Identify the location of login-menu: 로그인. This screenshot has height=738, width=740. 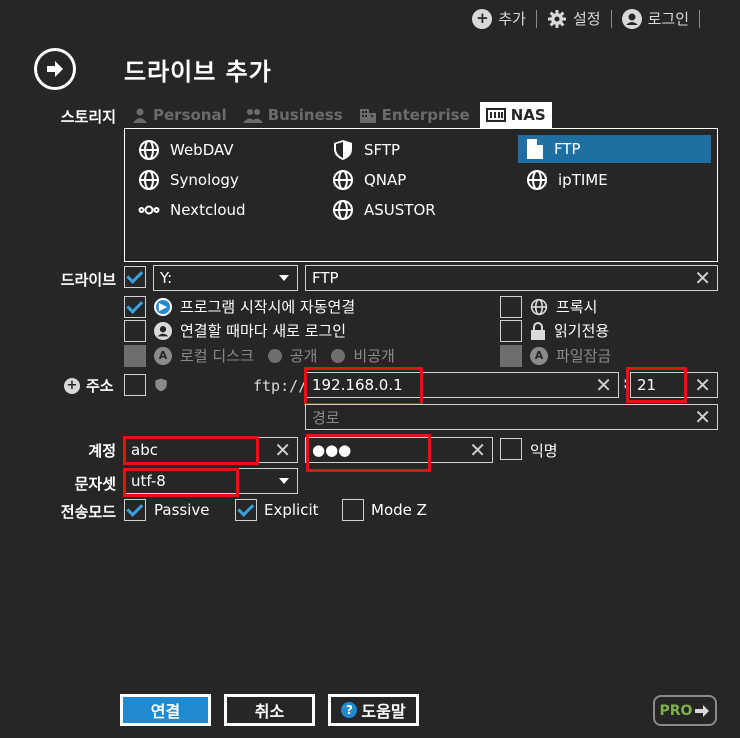
(655, 18).